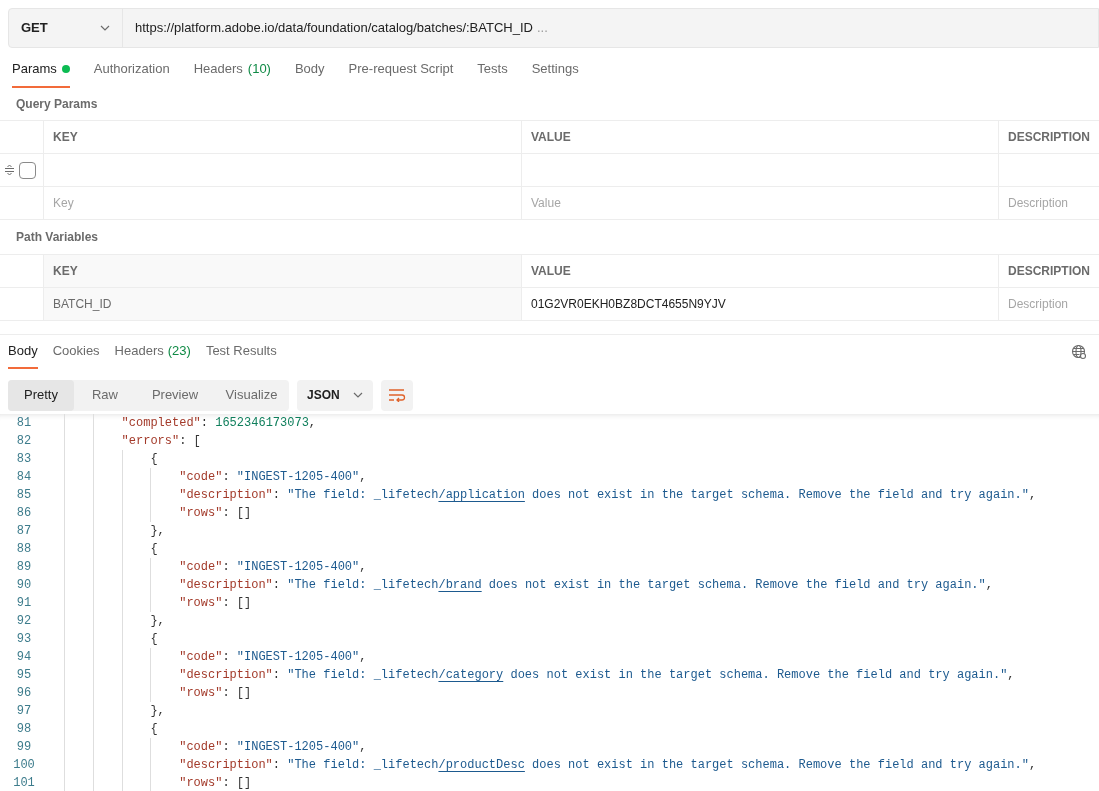 The image size is (1099, 791). Describe the element at coordinates (232, 71) in the screenshot. I see `tab: Headers (10)` at that location.